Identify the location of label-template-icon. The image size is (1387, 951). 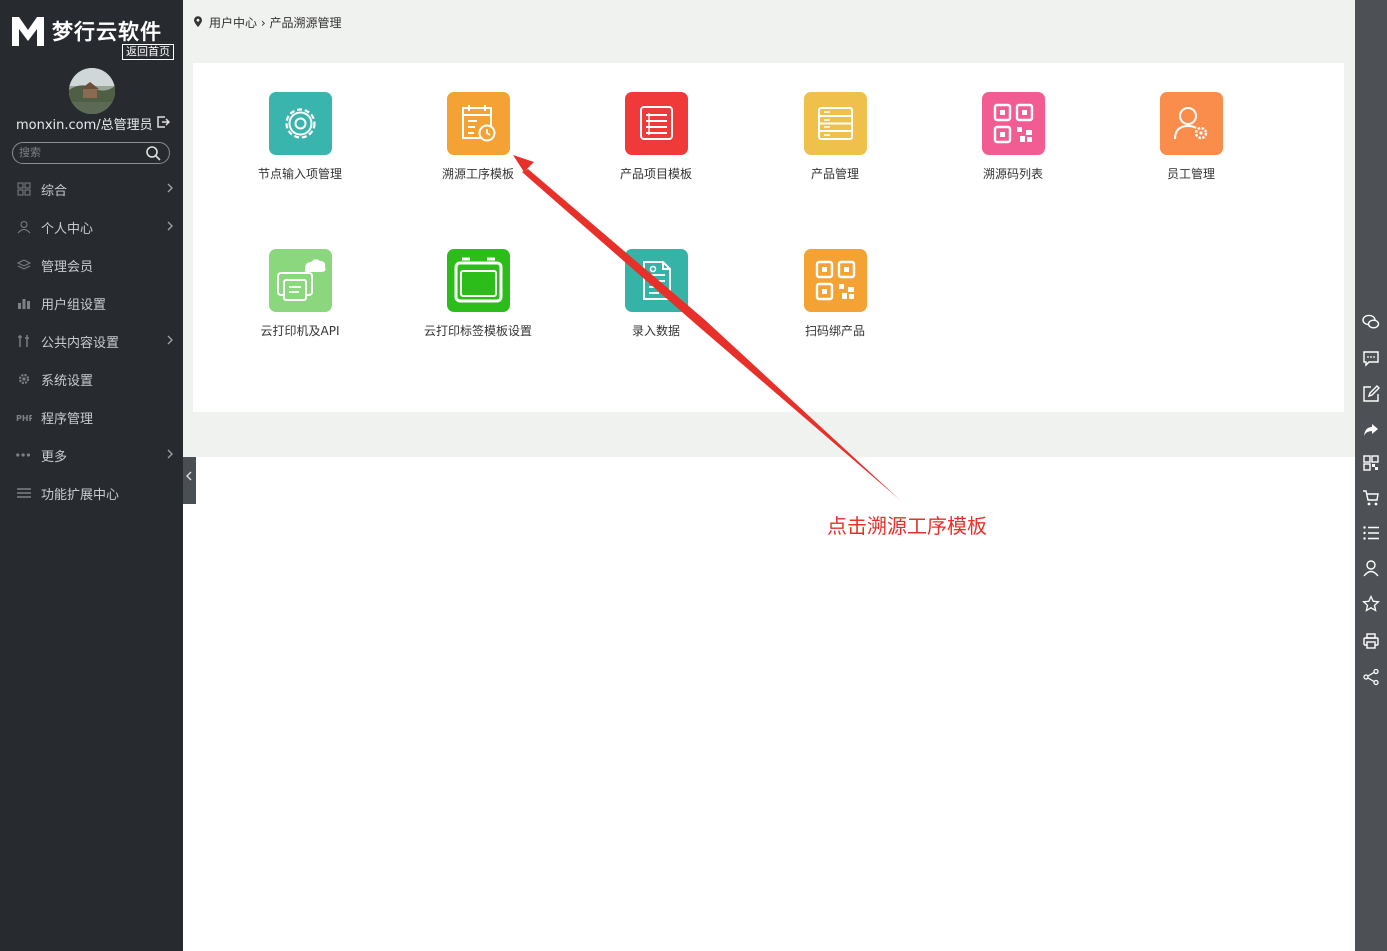
(478, 280).